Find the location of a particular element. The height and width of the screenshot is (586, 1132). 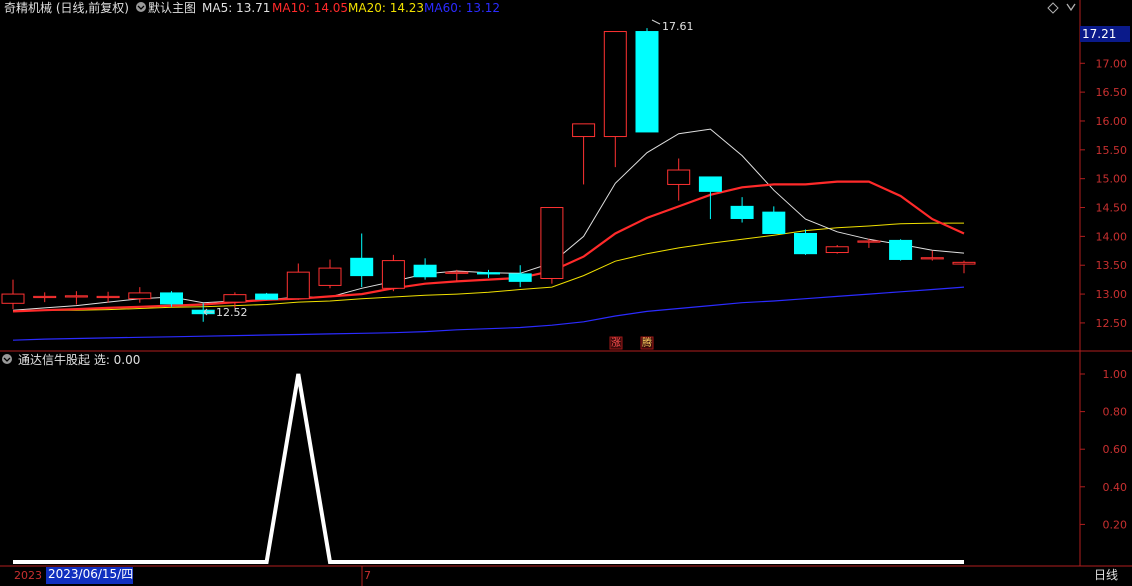

year-label: 2023 is located at coordinates (28, 575).